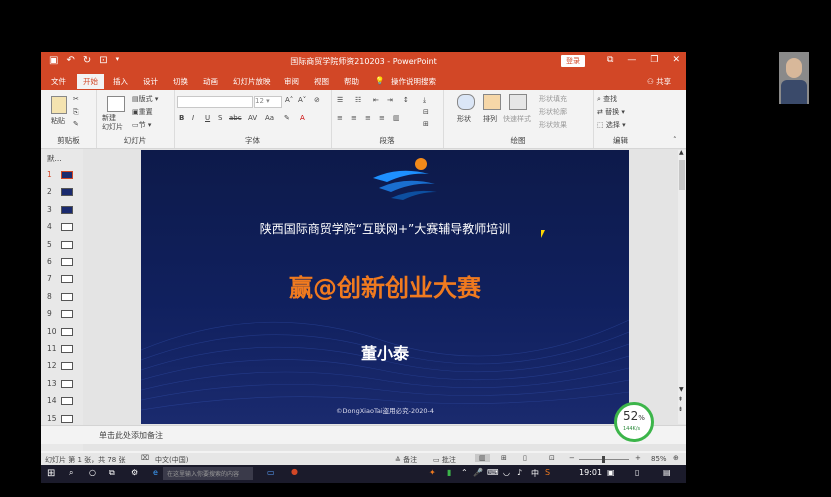 The width and height of the screenshot is (831, 497). What do you see at coordinates (220, 118) in the screenshot?
I see `shadow-icon: S` at bounding box center [220, 118].